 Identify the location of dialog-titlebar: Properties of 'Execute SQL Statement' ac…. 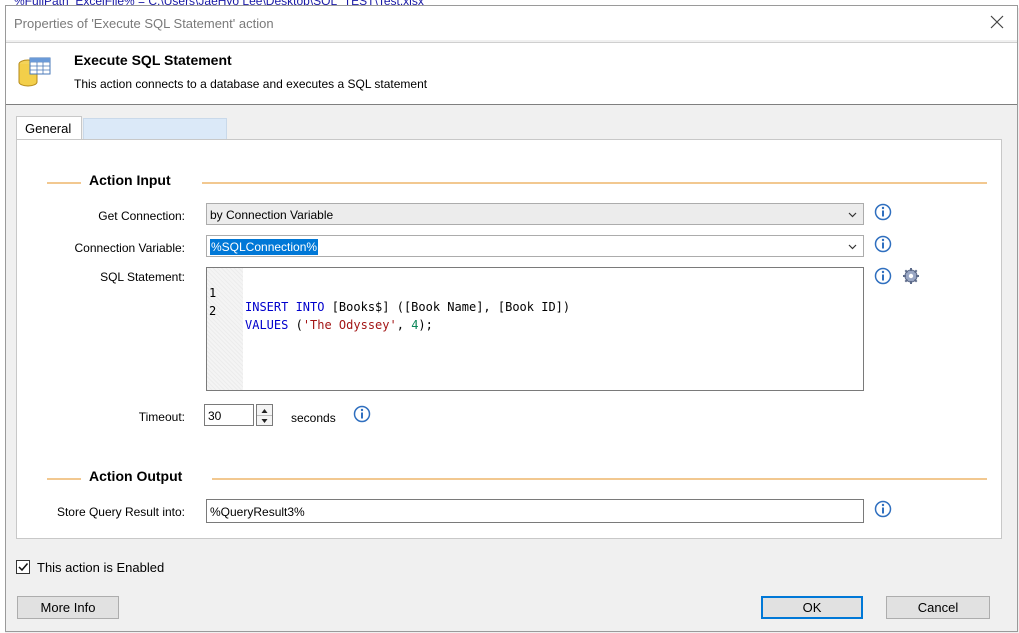
(511, 23).